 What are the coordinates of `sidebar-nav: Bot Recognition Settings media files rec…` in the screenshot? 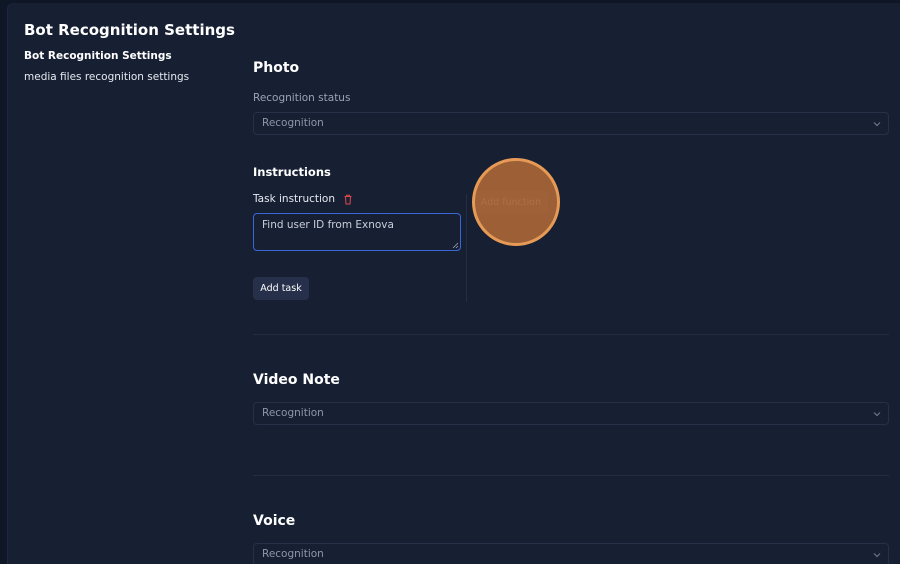 It's located at (106, 70).